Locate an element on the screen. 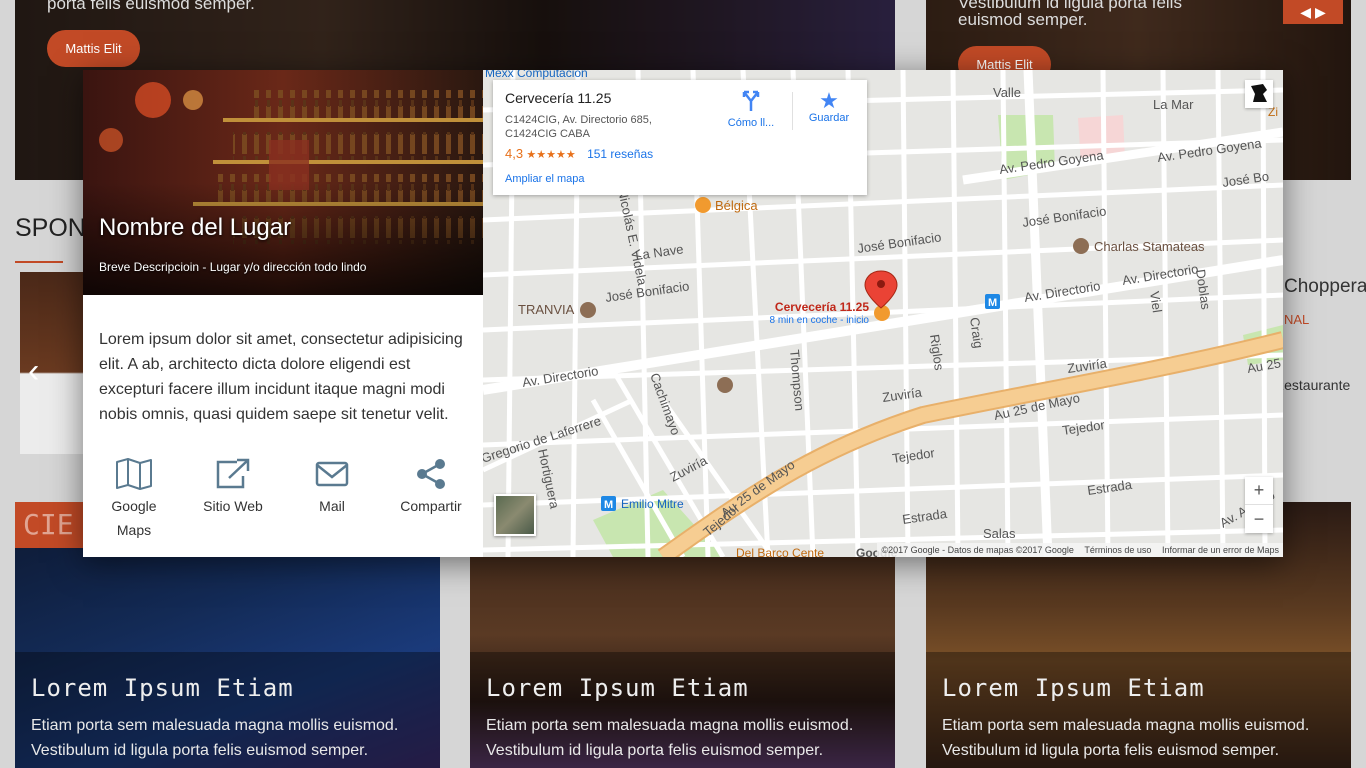 The width and height of the screenshot is (1366, 768). directions-icon is located at coordinates (751, 100).